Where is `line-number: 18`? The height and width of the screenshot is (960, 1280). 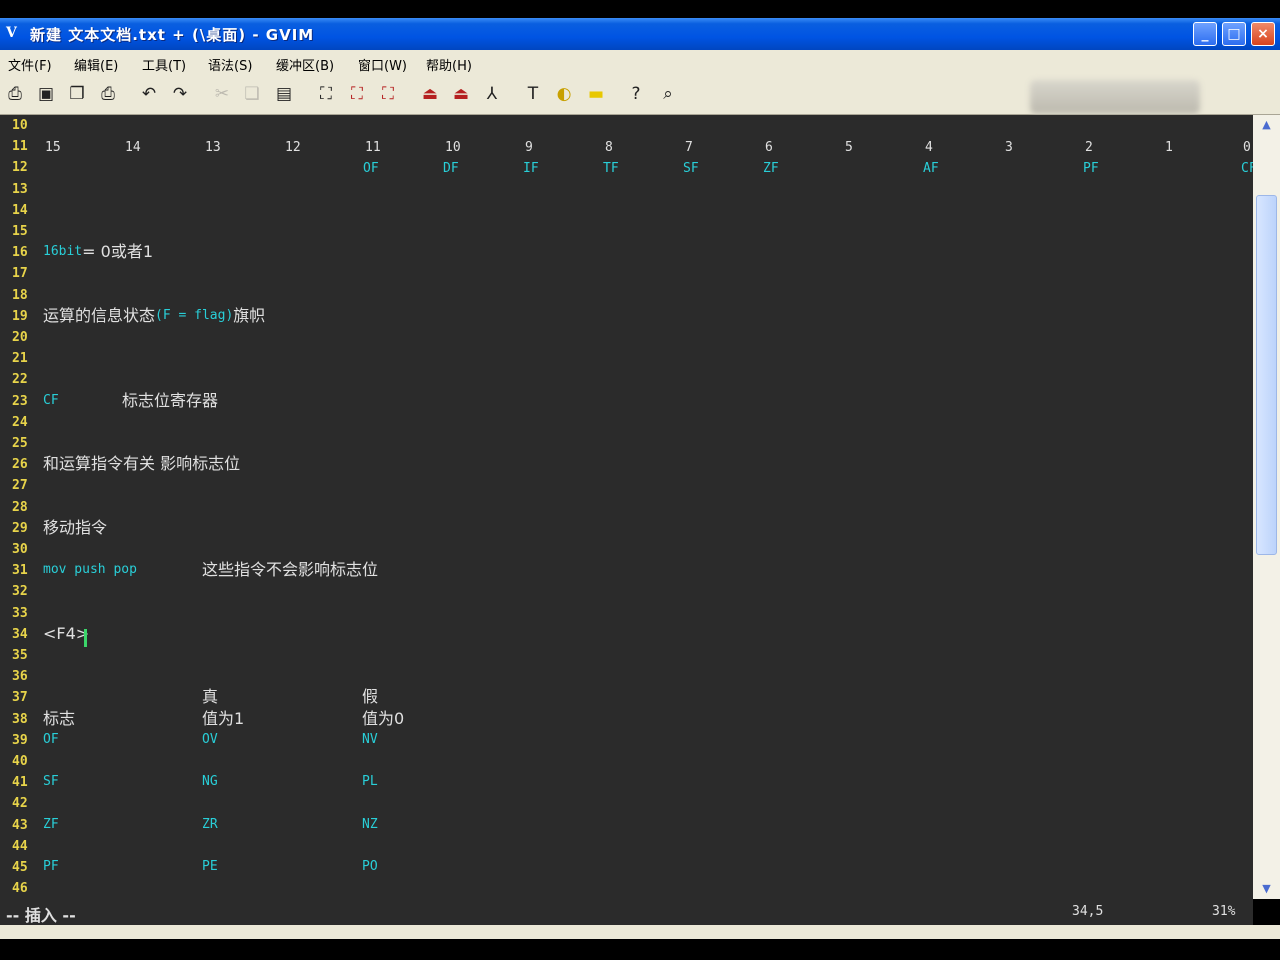
line-number: 18 is located at coordinates (20, 295).